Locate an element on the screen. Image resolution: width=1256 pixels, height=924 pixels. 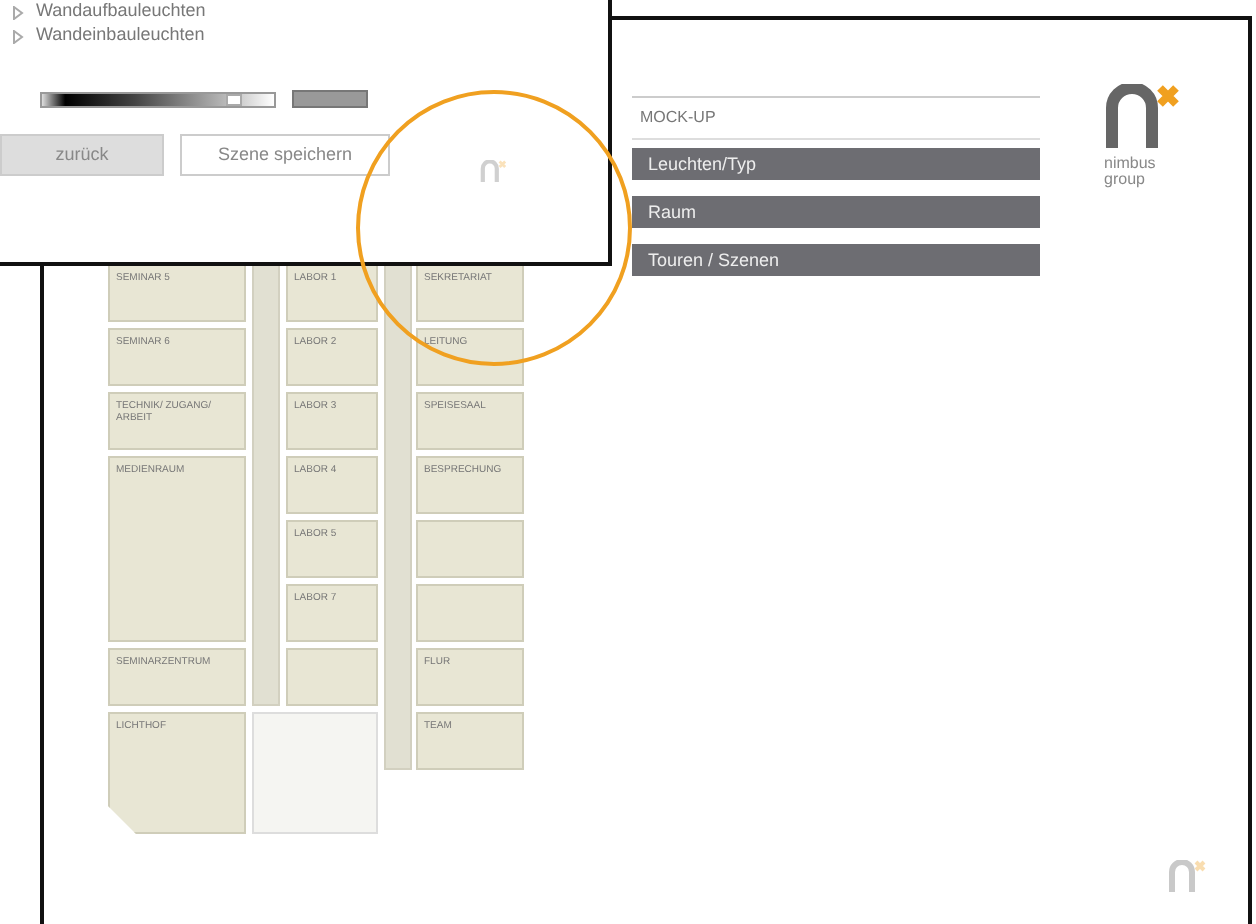
menu-bar: Raum is located at coordinates (836, 212).